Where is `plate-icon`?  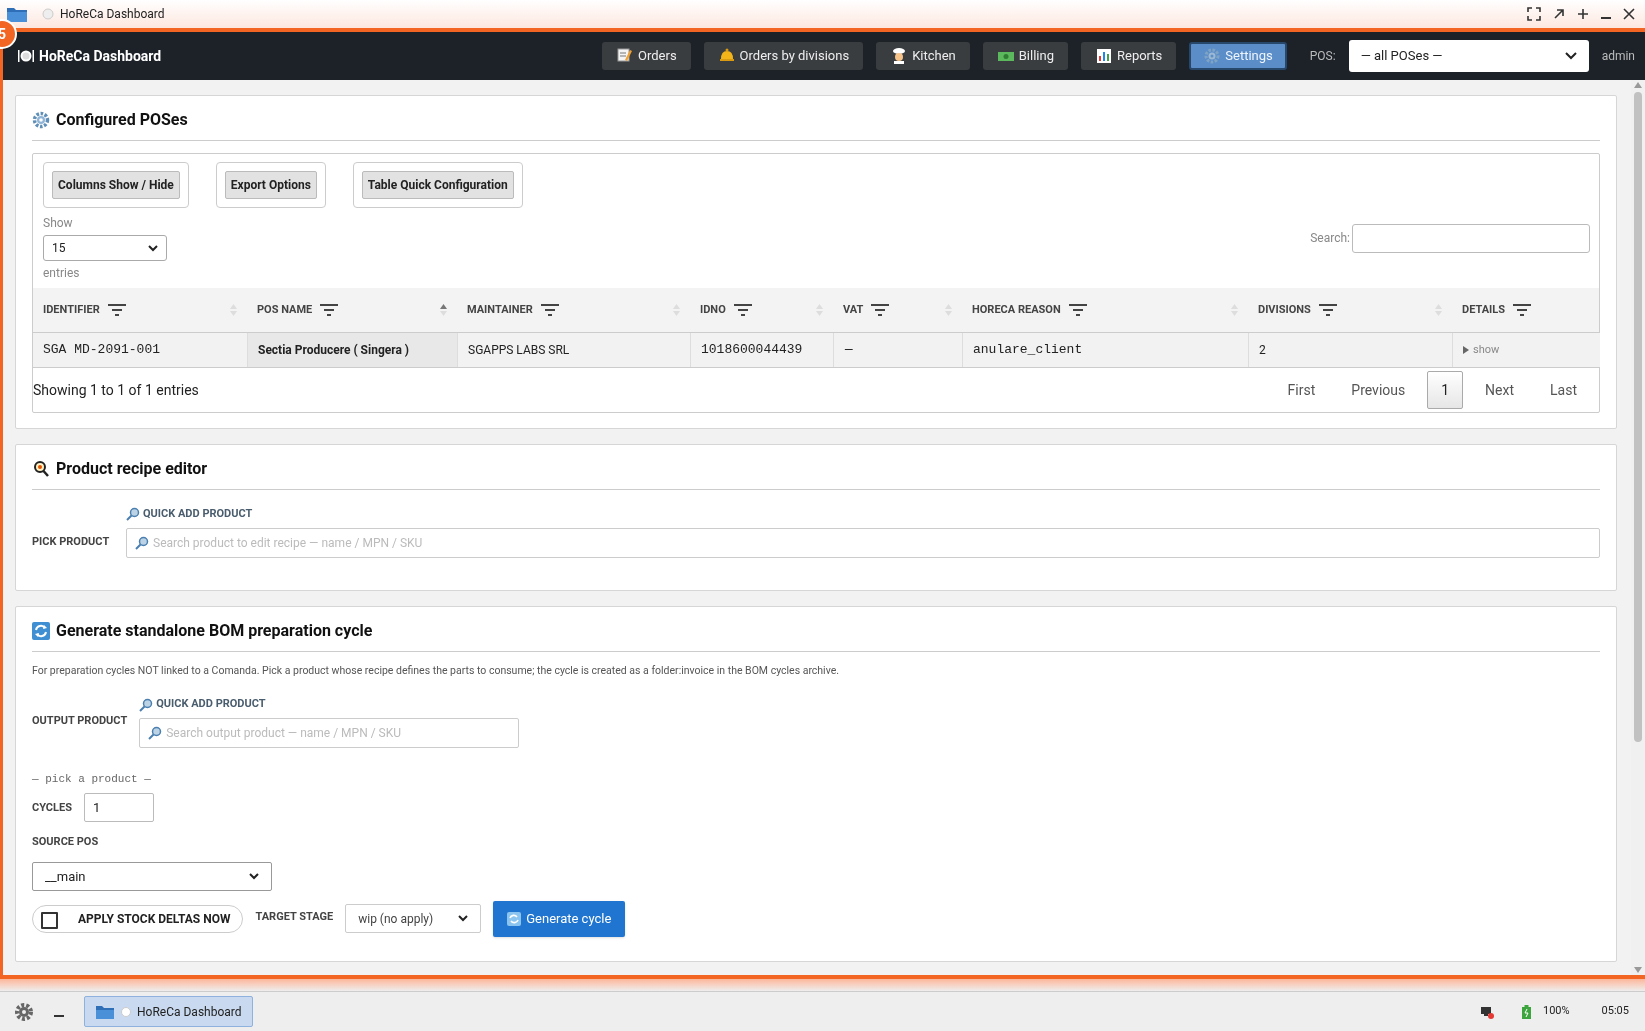 plate-icon is located at coordinates (26, 56).